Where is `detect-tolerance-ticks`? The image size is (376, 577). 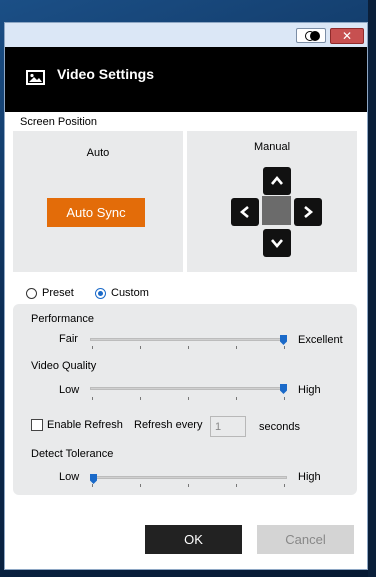
detect-tolerance-ticks is located at coordinates (188, 486).